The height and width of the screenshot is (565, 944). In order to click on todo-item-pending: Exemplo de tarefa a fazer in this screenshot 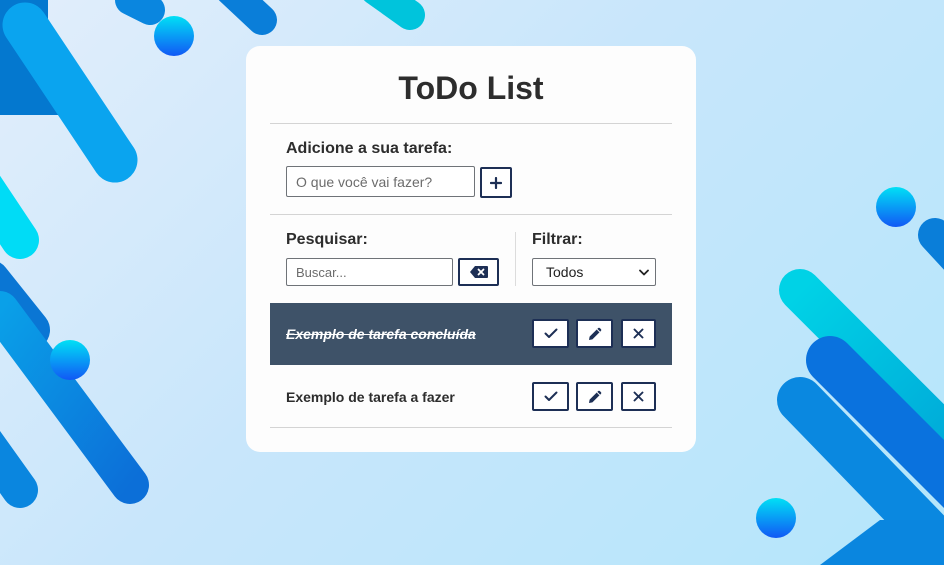, I will do `click(471, 397)`.